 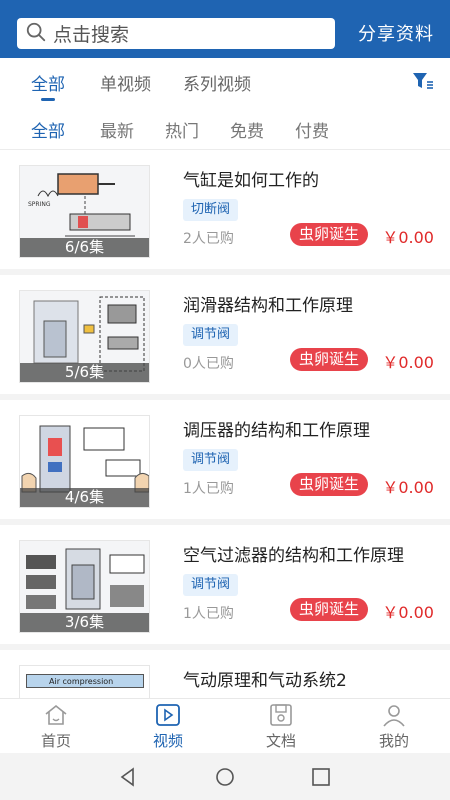 I want to click on back-icon, so click(x=128, y=777).